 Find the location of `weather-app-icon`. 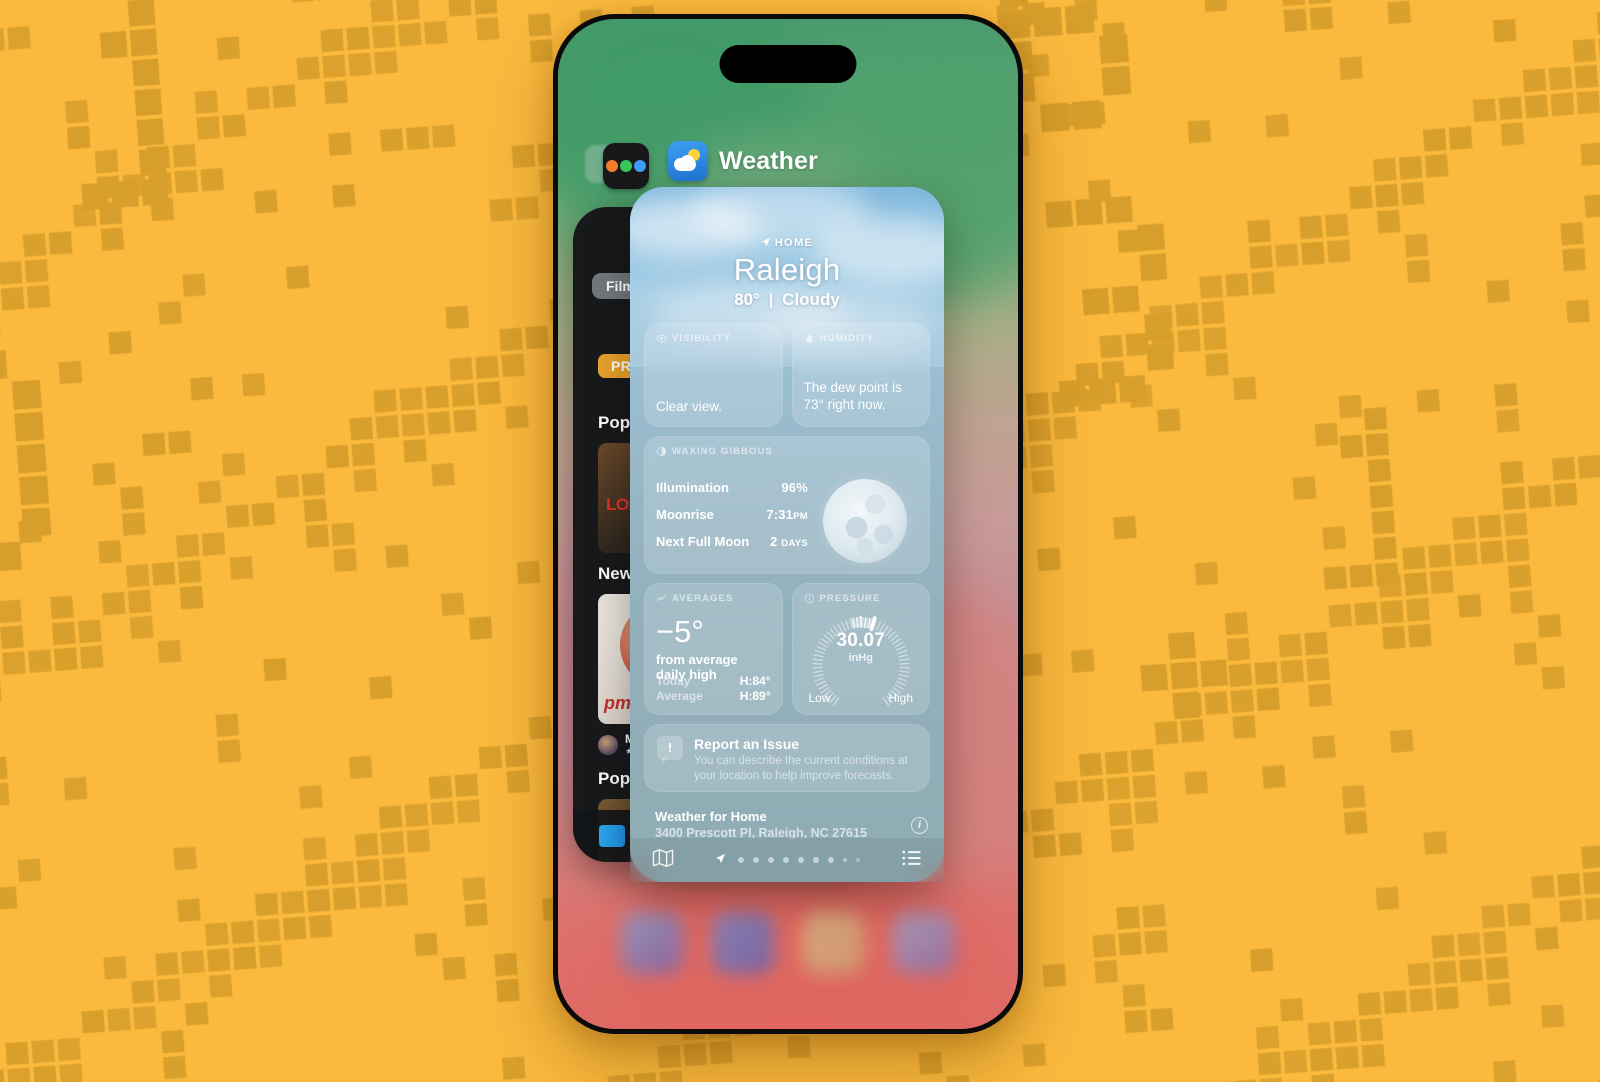

weather-app-icon is located at coordinates (688, 161).